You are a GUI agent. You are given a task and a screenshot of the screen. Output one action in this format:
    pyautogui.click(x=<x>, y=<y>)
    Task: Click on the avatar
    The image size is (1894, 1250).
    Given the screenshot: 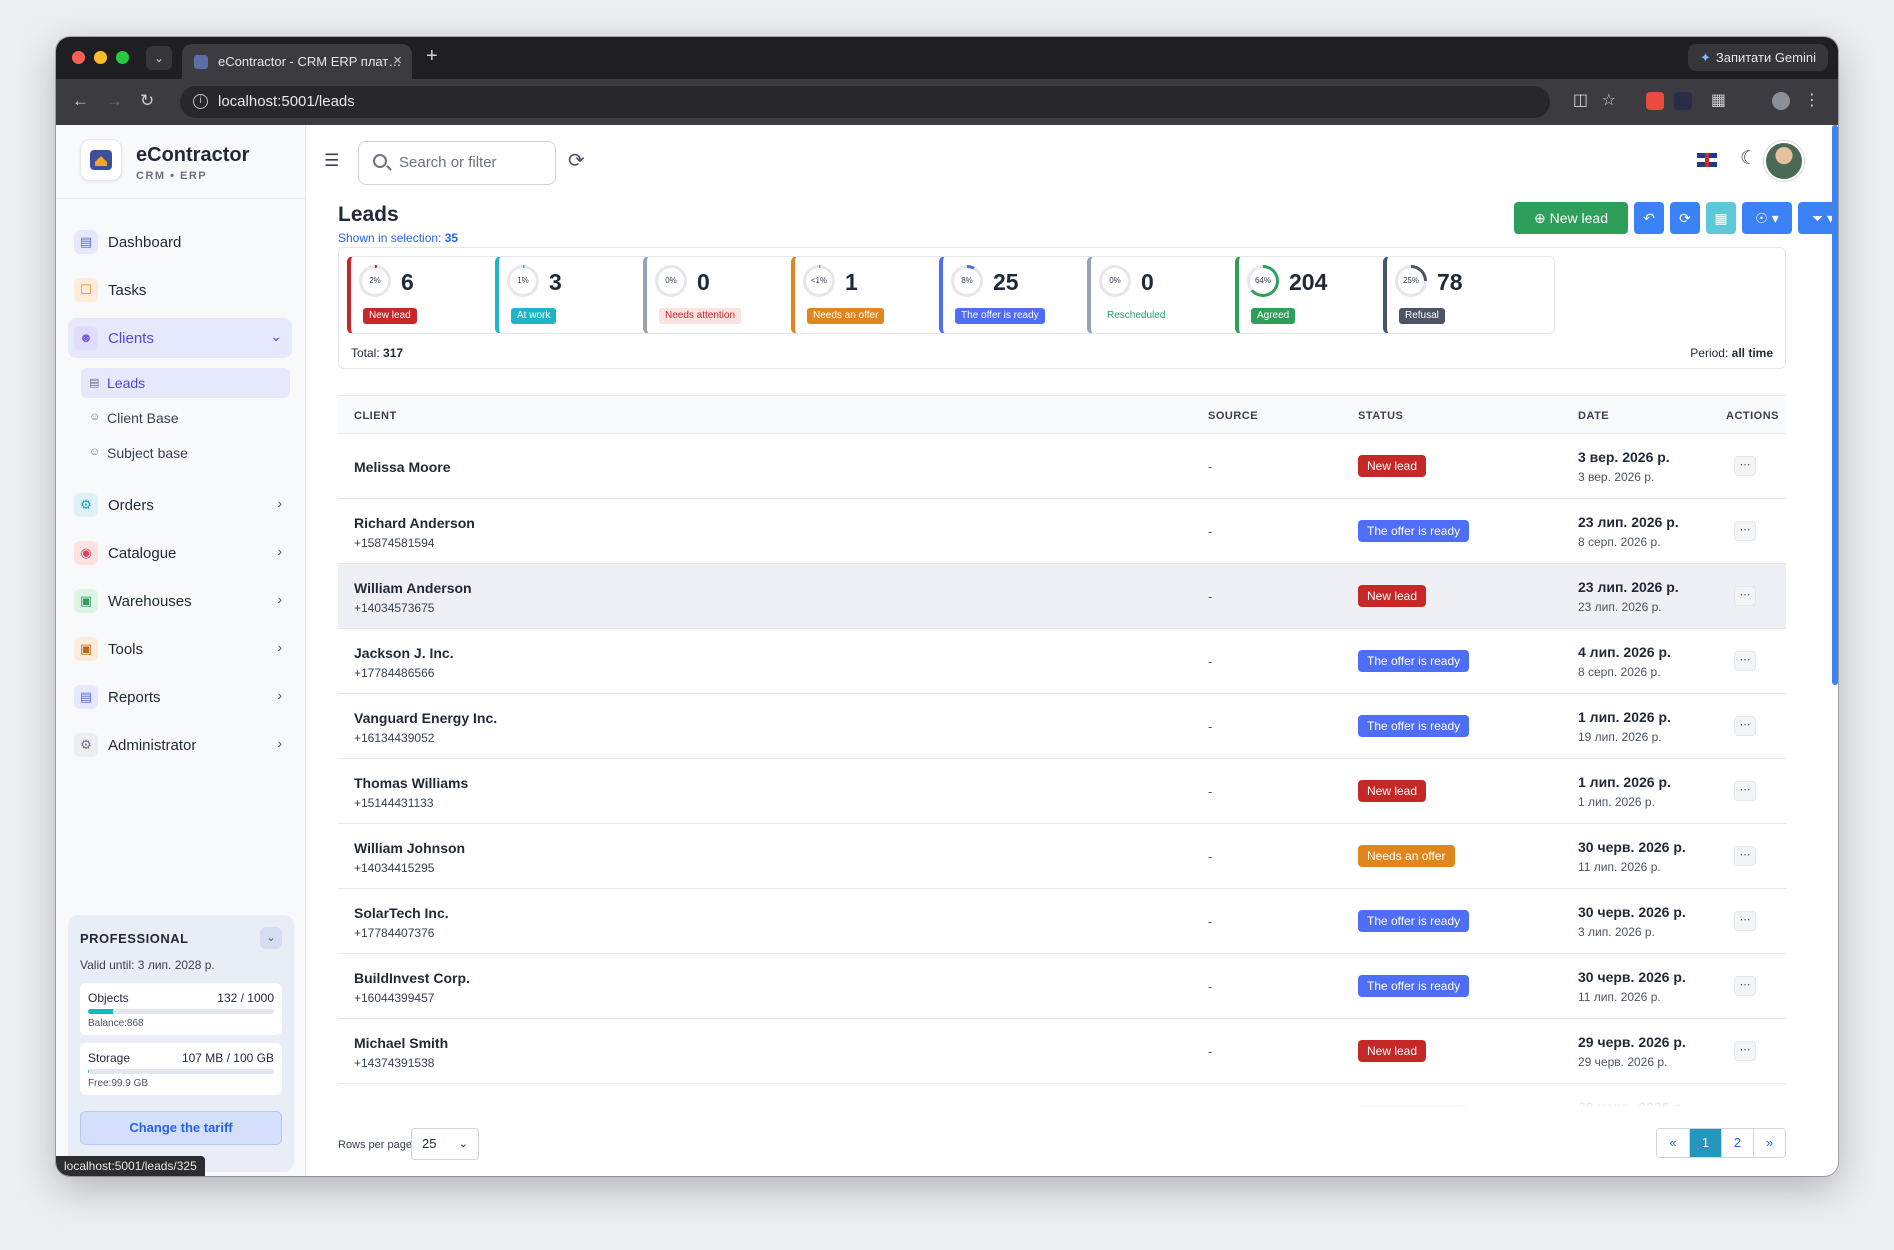 What is the action you would take?
    pyautogui.click(x=1784, y=161)
    